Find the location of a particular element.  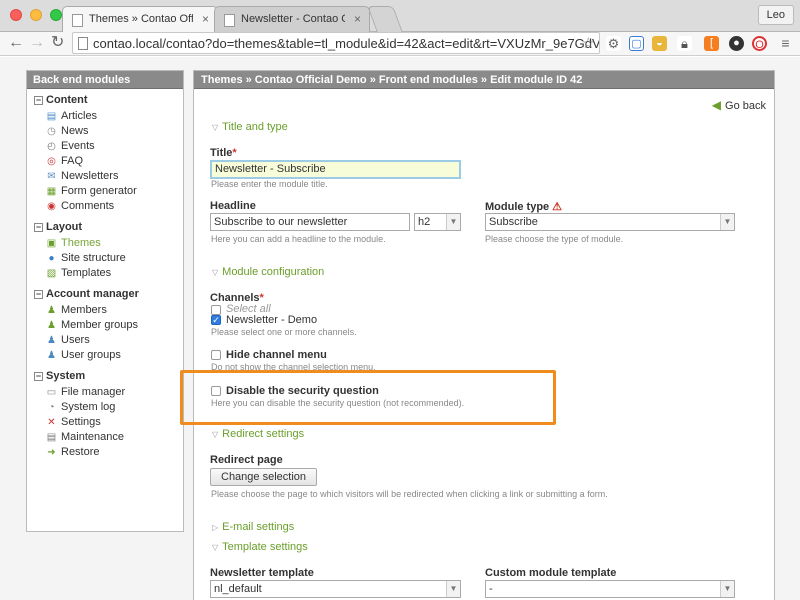

maximize-window-button is located at coordinates (56, 15).